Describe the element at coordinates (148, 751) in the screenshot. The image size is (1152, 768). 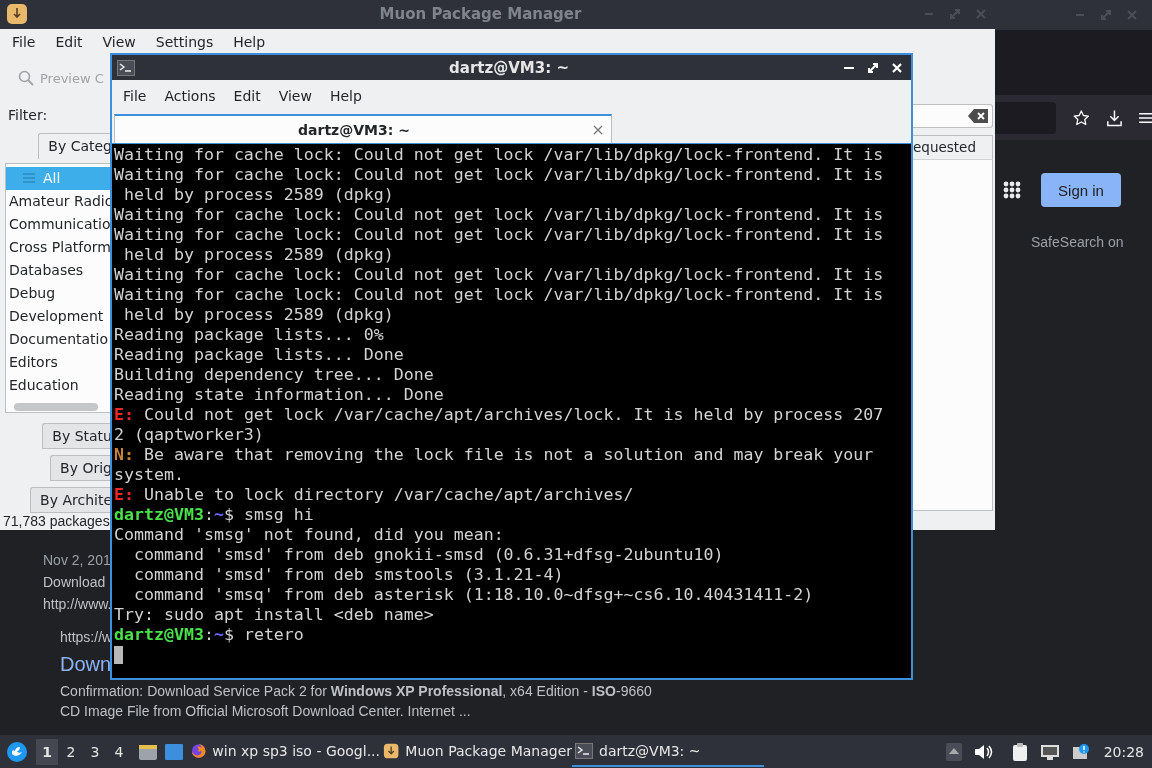
I see `file-manager-icon` at that location.